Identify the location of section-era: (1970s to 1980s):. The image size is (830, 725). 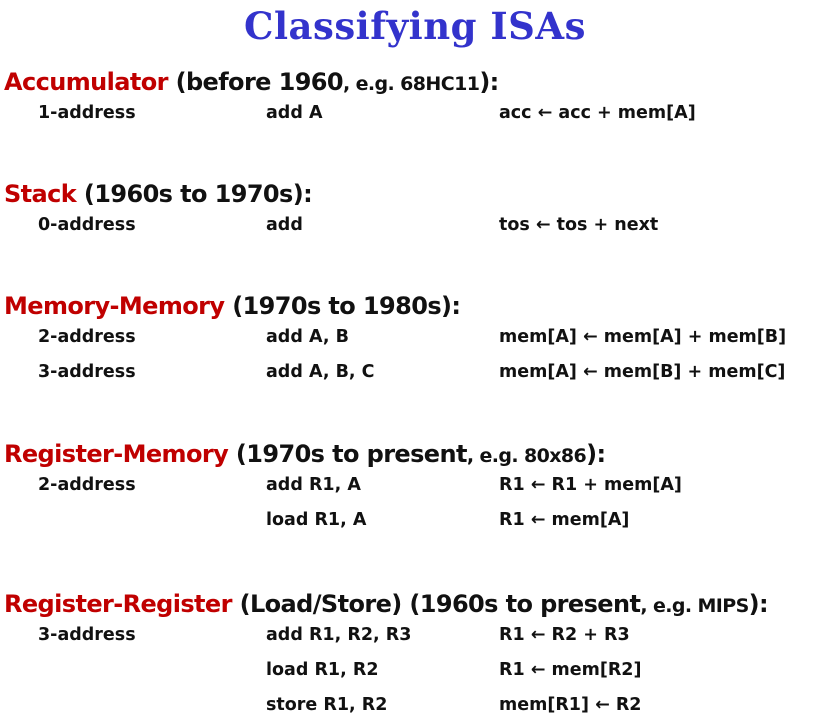
(342, 306).